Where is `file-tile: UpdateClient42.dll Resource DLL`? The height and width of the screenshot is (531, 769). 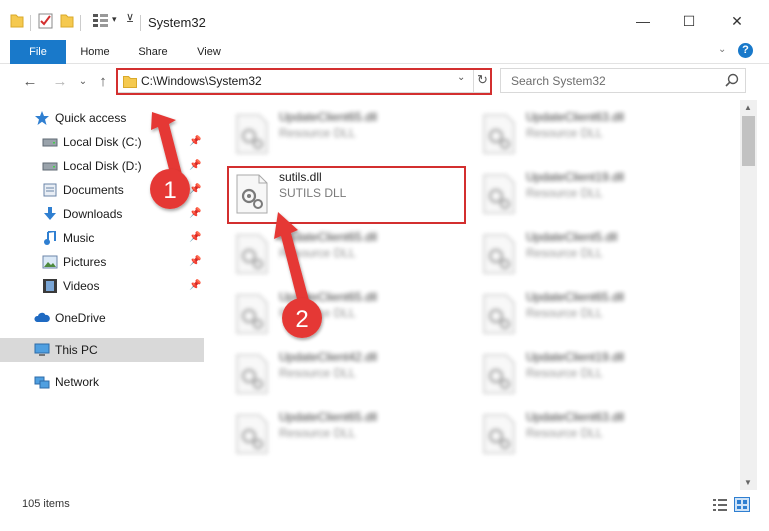
file-tile: UpdateClient42.dll Resource DLL is located at coordinates (344, 374).